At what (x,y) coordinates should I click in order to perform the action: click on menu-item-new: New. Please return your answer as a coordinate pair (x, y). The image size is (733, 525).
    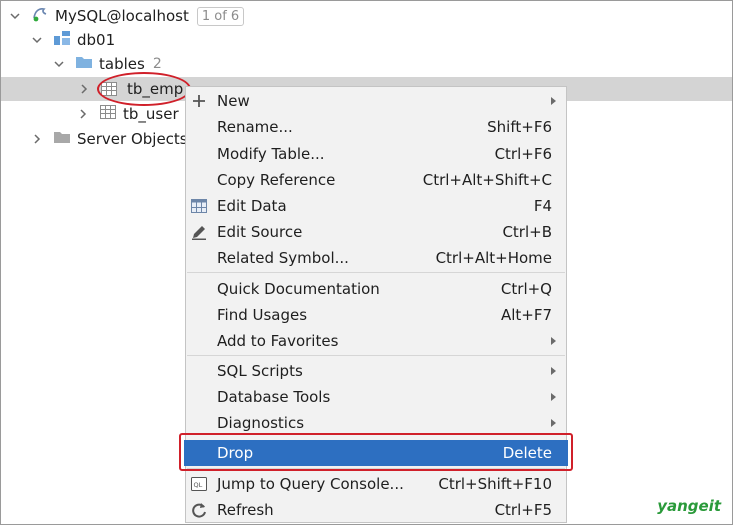
    Looking at the image, I should click on (376, 101).